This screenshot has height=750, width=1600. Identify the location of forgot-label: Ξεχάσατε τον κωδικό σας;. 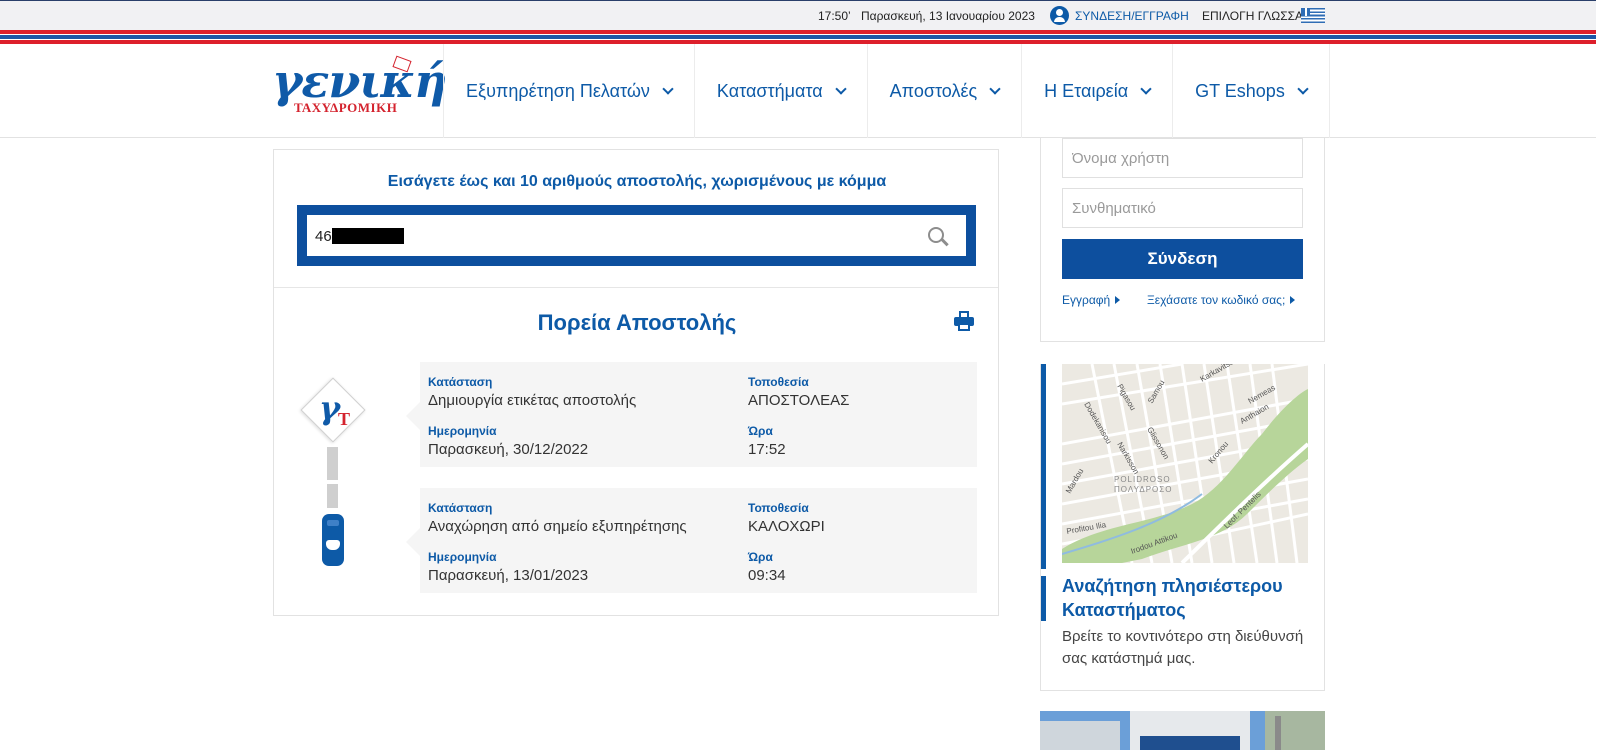
(1216, 300).